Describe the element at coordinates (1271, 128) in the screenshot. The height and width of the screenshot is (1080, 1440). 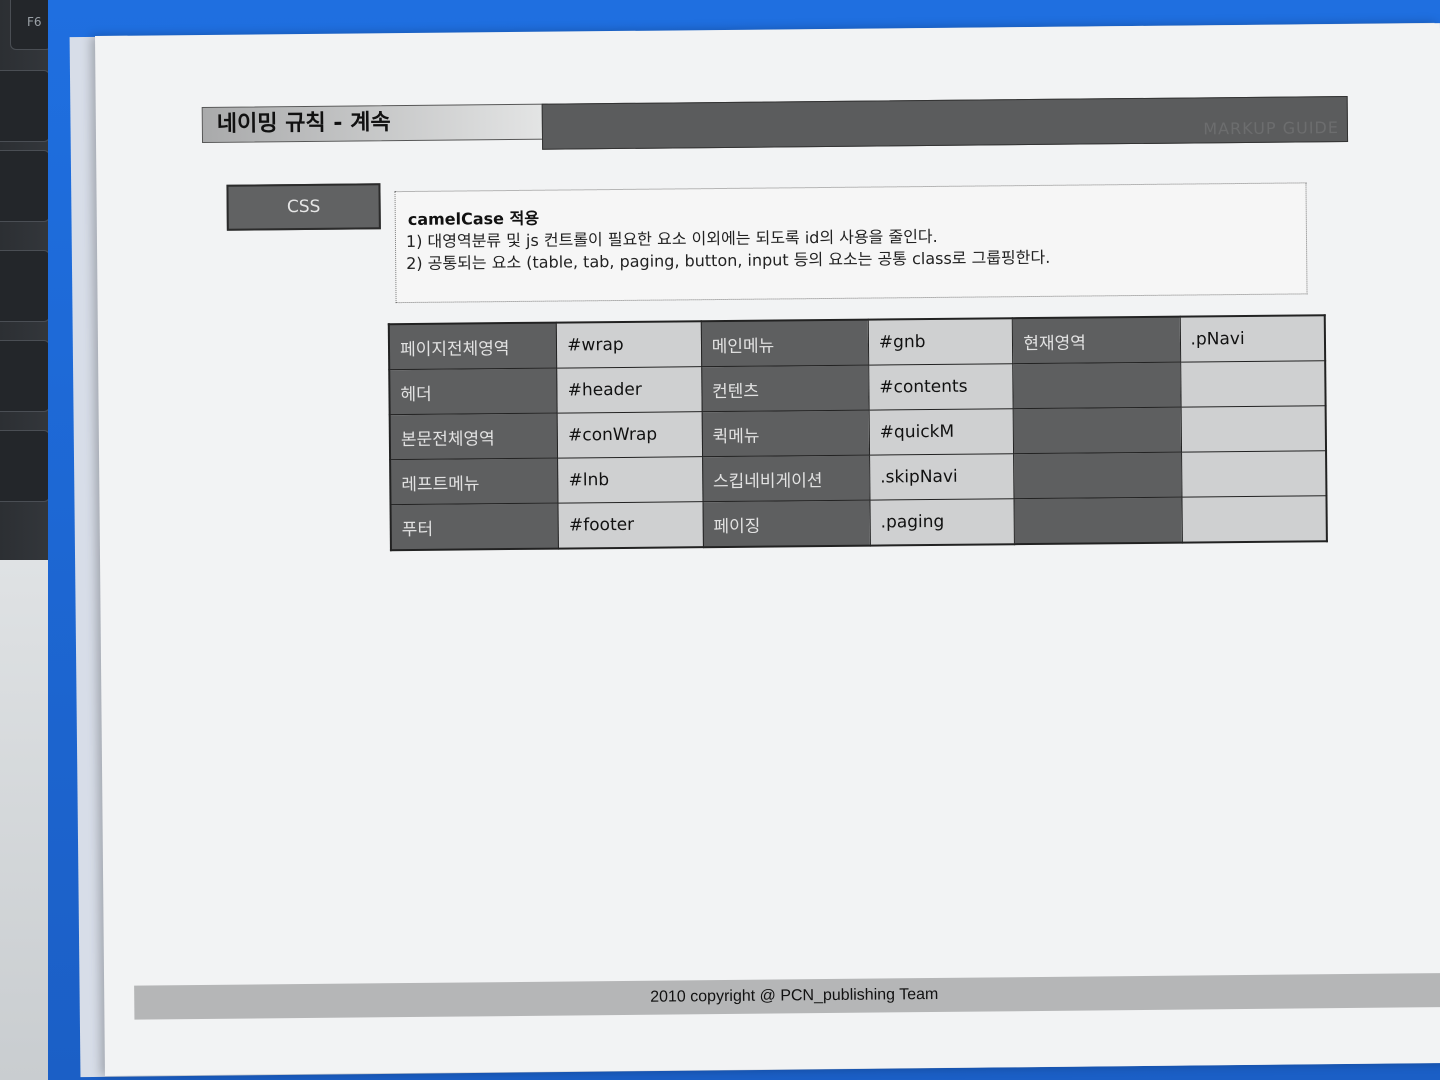
I see `markup-guide-label: MARKUP GUIDE` at that location.